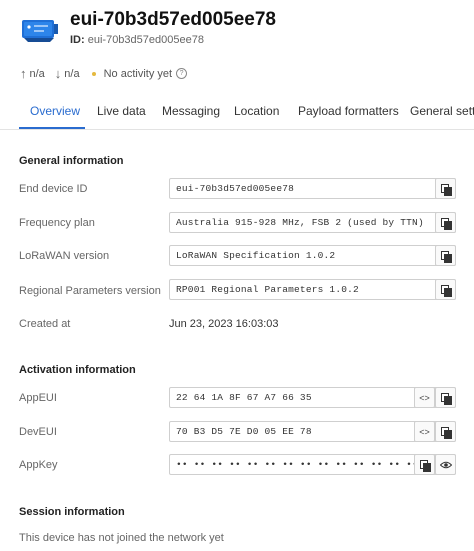 This screenshot has height=551, width=474. I want to click on show-appkey-button, so click(445, 464).